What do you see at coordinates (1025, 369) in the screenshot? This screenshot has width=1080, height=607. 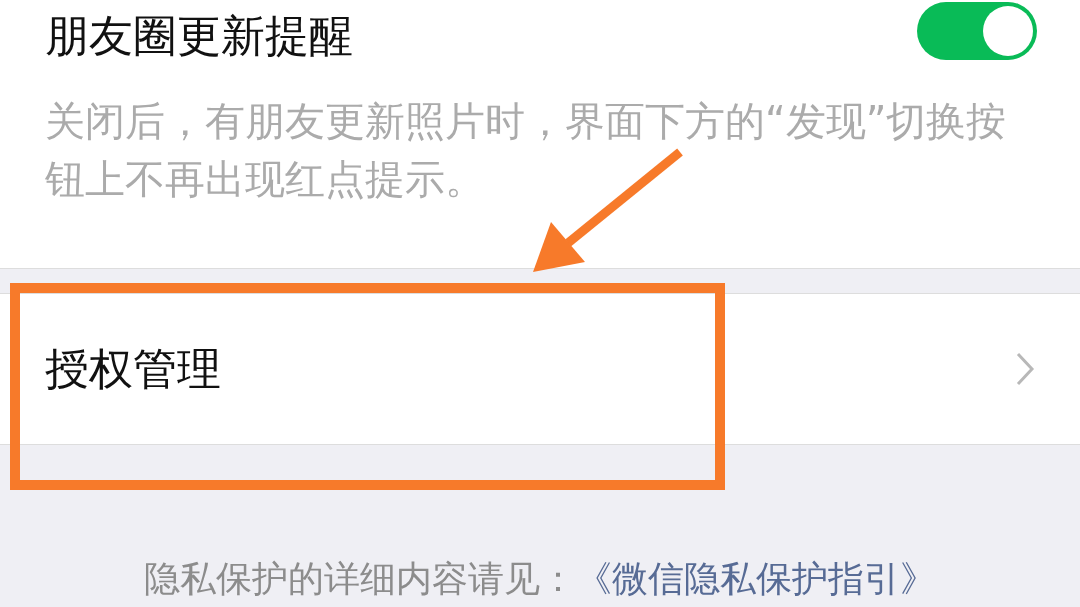 I see `chevron-icon` at bounding box center [1025, 369].